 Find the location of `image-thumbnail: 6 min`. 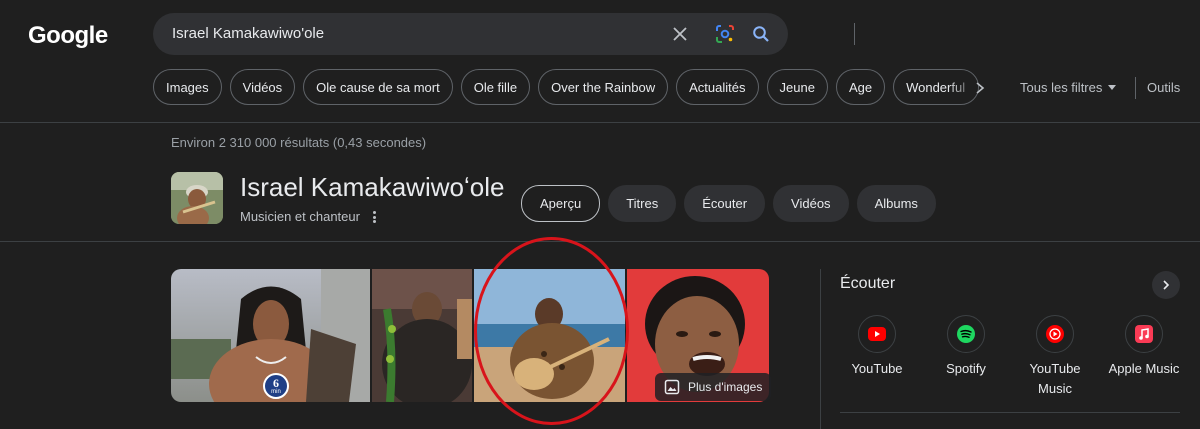

image-thumbnail: 6 min is located at coordinates (271, 335).